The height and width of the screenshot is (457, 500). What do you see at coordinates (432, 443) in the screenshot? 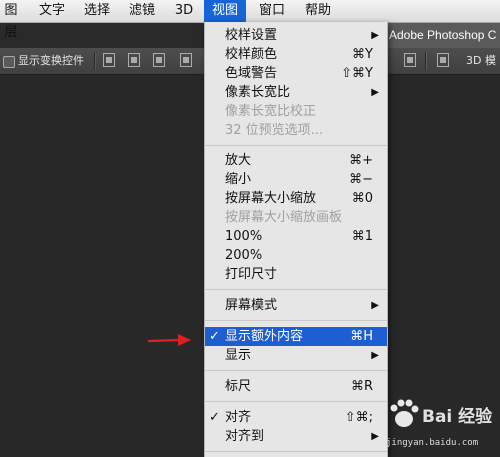
I see `watermark-url: jingyan.baidu.com` at bounding box center [432, 443].